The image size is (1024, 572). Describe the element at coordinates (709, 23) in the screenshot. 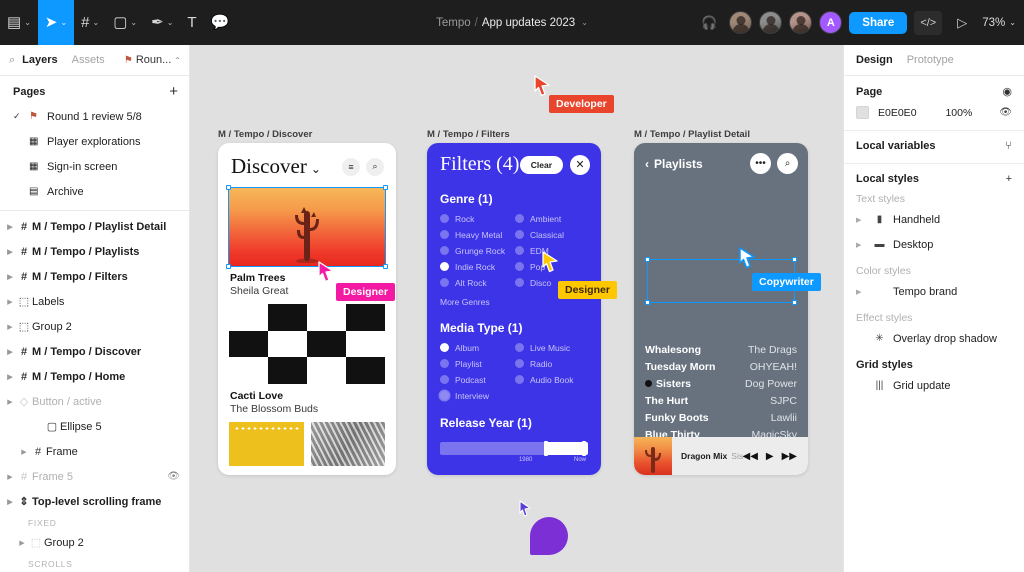

I see `headphones-icon: 🎧` at that location.